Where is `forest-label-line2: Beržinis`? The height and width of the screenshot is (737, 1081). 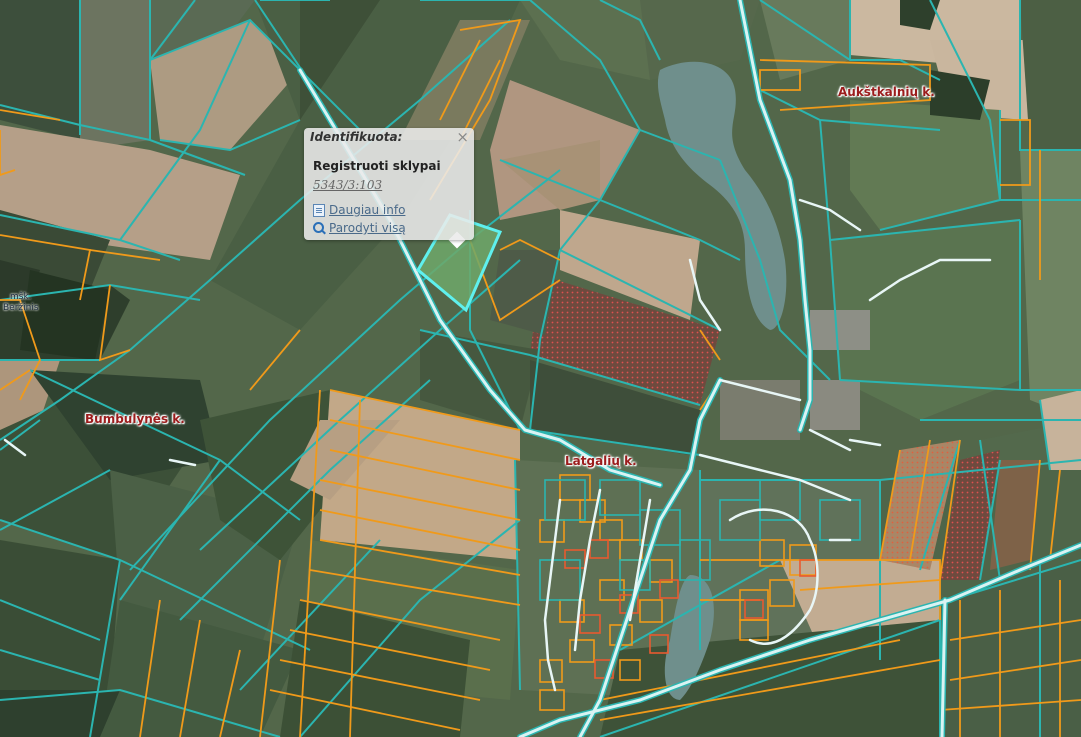
forest-label-line2: Beržinis is located at coordinates (21, 308).